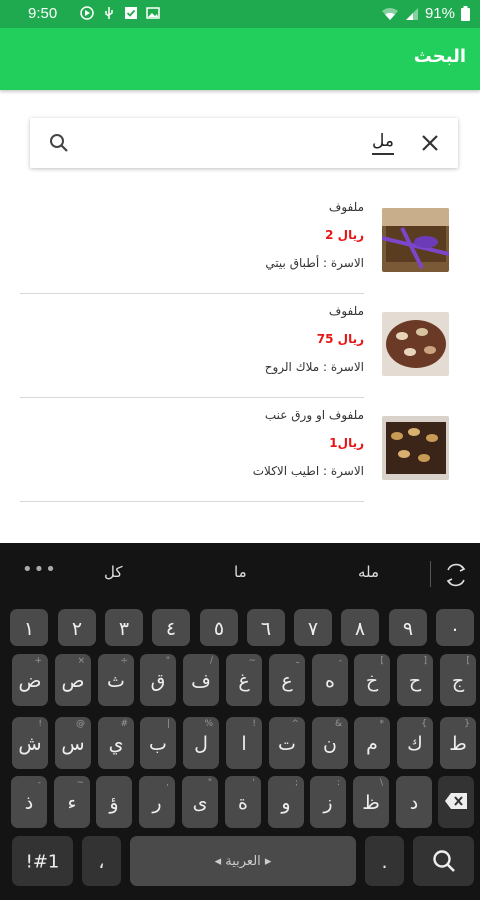 The image size is (480, 900). I want to click on key-label: ف, so click(201, 680).